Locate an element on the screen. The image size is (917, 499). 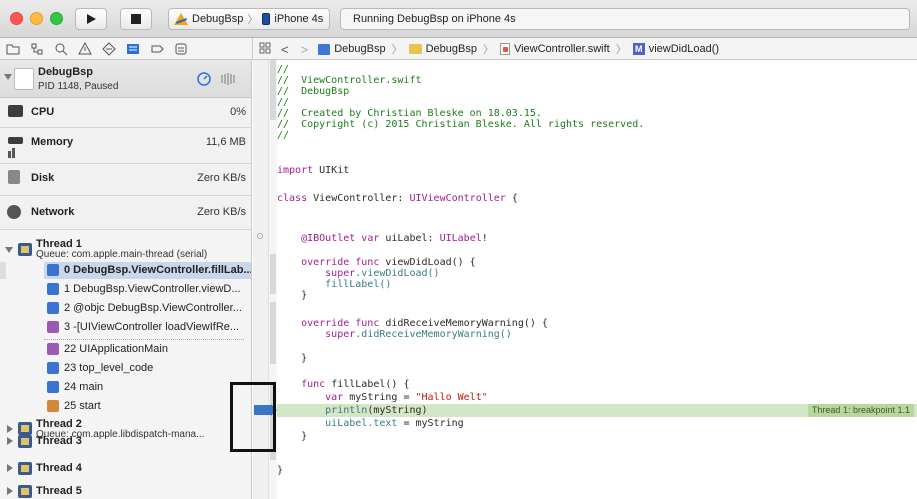
breadcrumb-project: DebugBsp is located at coordinates (352, 49).